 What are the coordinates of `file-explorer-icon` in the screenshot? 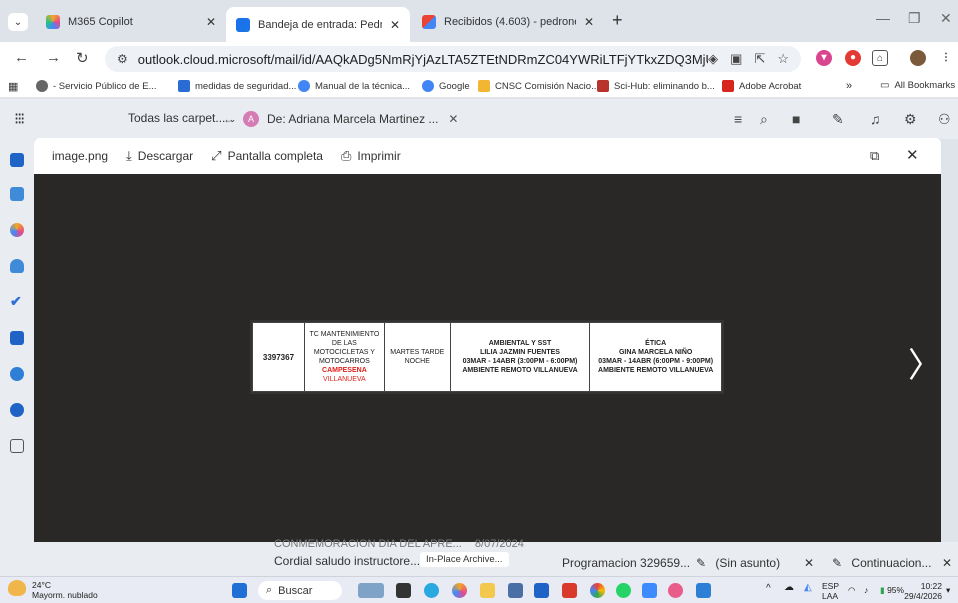 It's located at (487, 590).